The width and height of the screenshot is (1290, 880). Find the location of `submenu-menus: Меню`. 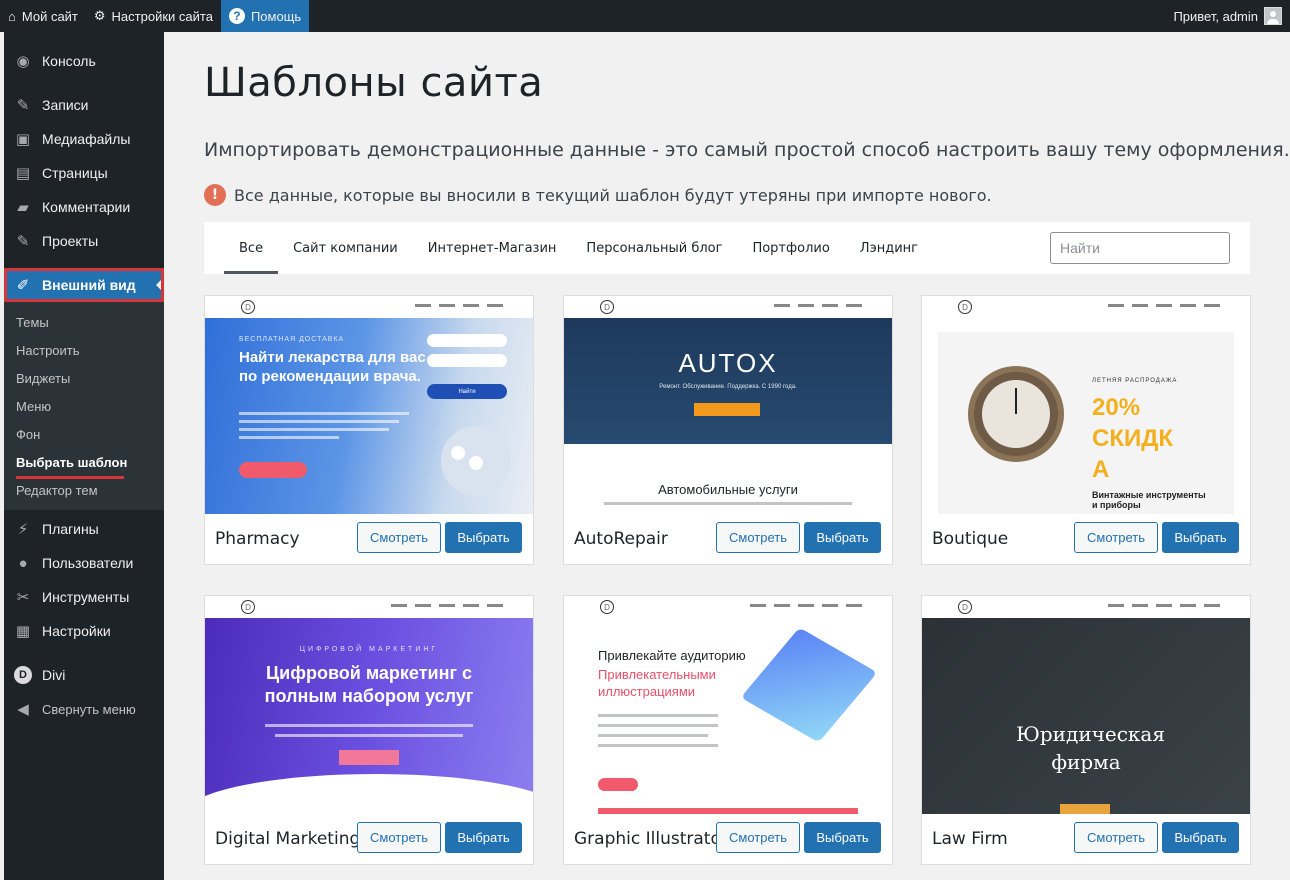

submenu-menus: Меню is located at coordinates (84, 406).